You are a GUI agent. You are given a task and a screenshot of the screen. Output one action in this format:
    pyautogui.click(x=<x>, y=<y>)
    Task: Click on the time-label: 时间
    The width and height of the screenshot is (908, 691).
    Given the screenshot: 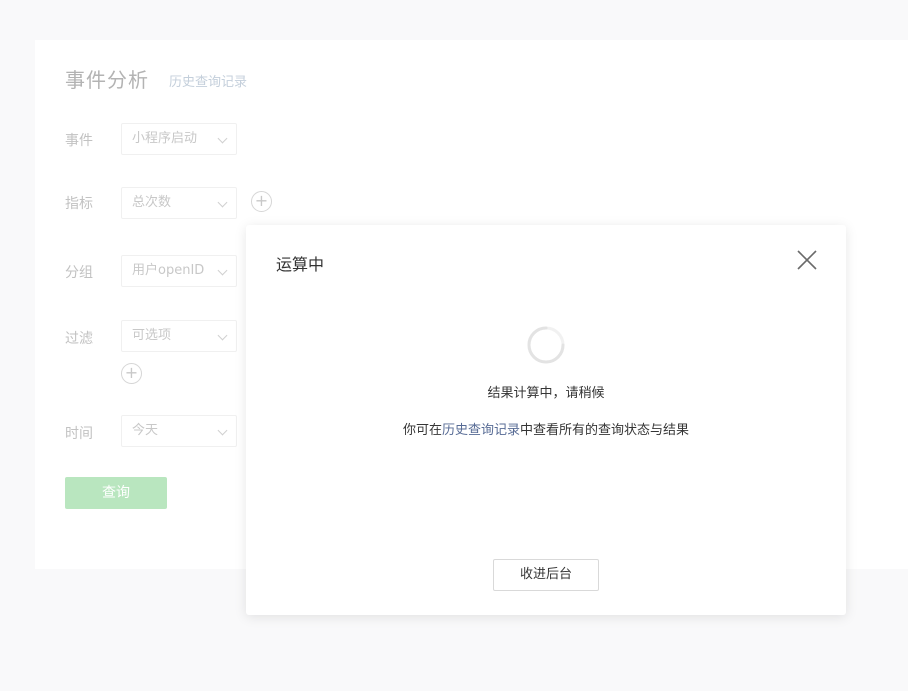 What is the action you would take?
    pyautogui.click(x=79, y=434)
    